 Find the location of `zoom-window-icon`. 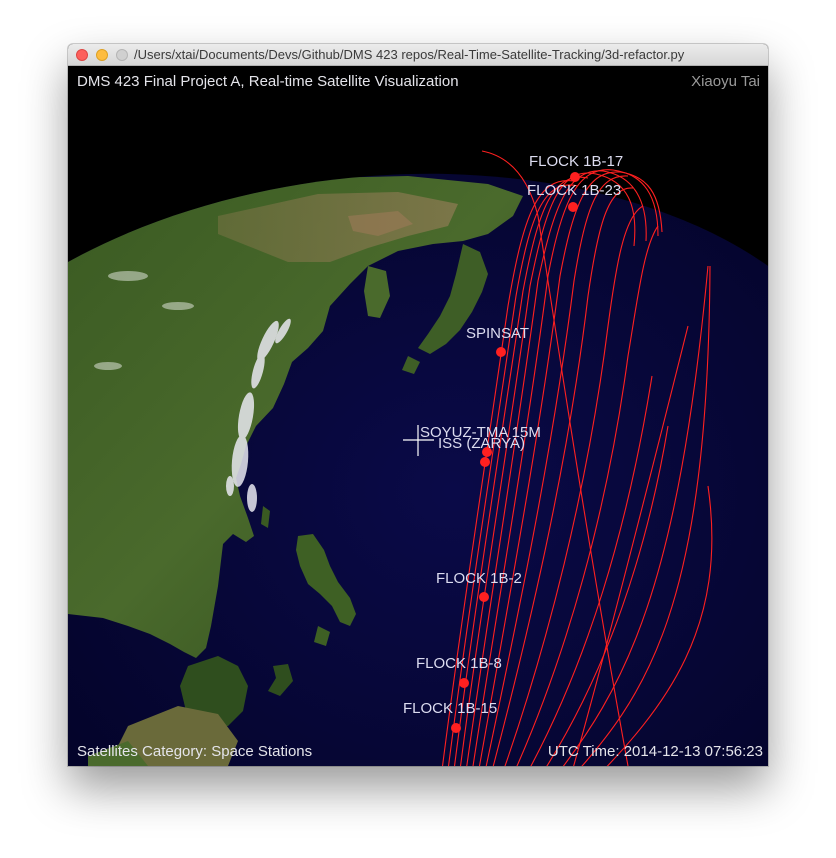

zoom-window-icon is located at coordinates (122, 55).